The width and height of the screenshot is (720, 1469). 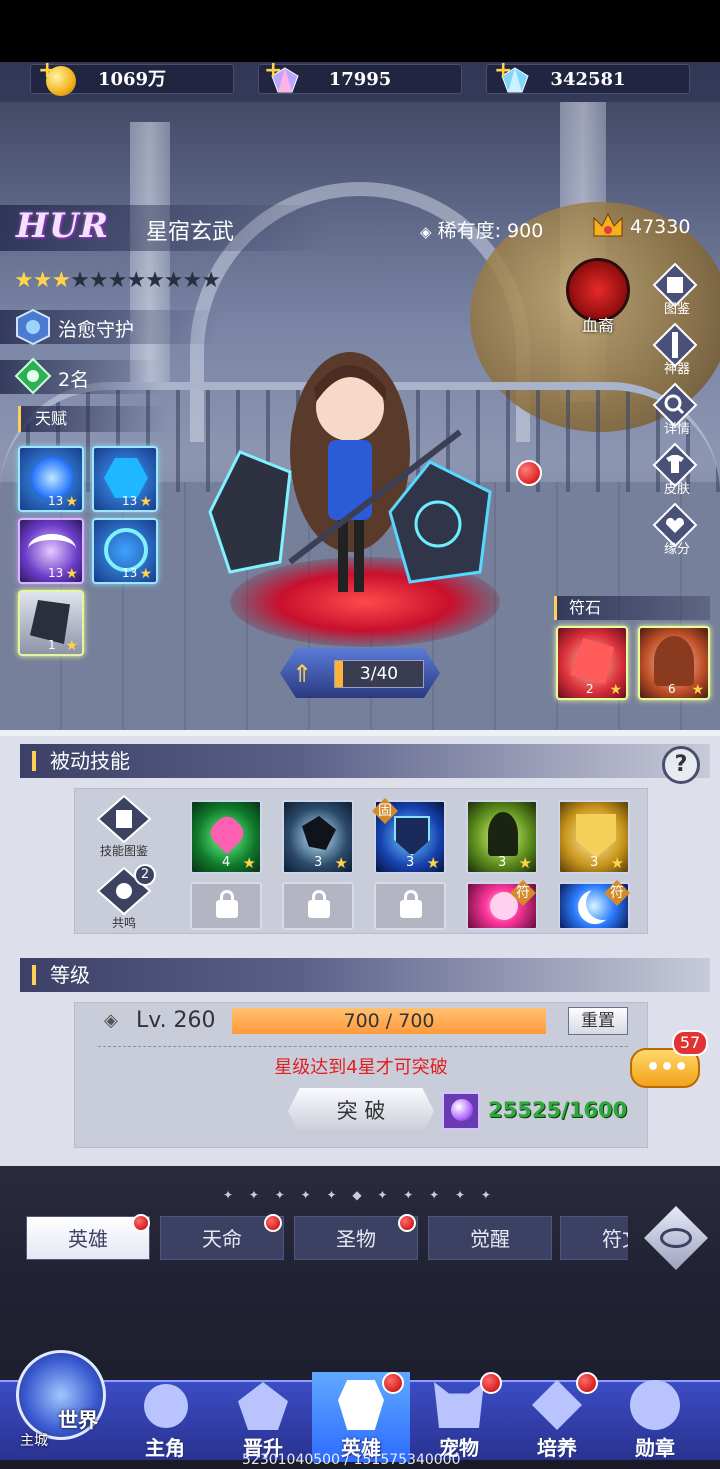 What do you see at coordinates (63, 226) in the screenshot?
I see `hero-grade-badge: HUR` at bounding box center [63, 226].